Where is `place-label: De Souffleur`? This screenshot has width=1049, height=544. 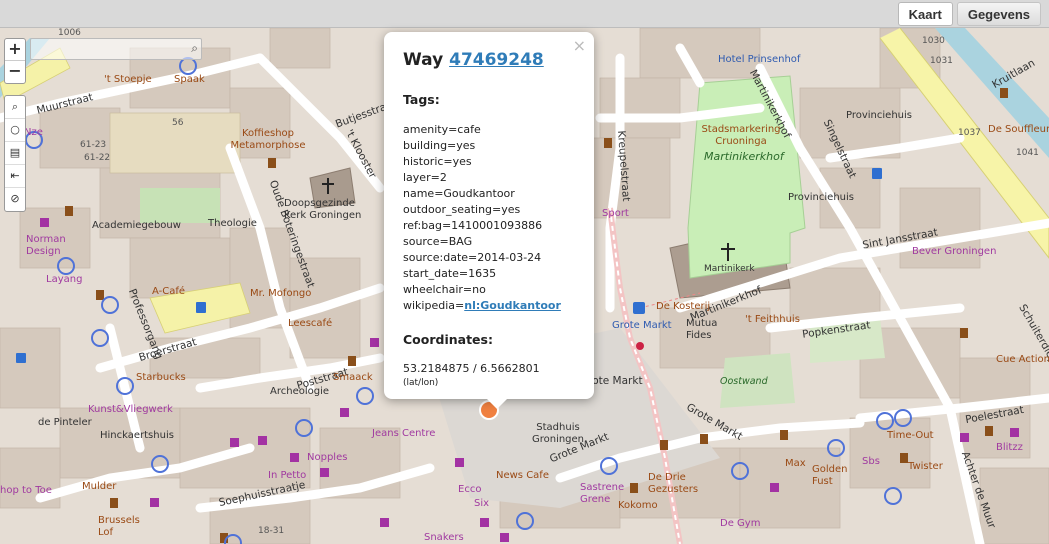 place-label: De Souffleur is located at coordinates (1018, 129).